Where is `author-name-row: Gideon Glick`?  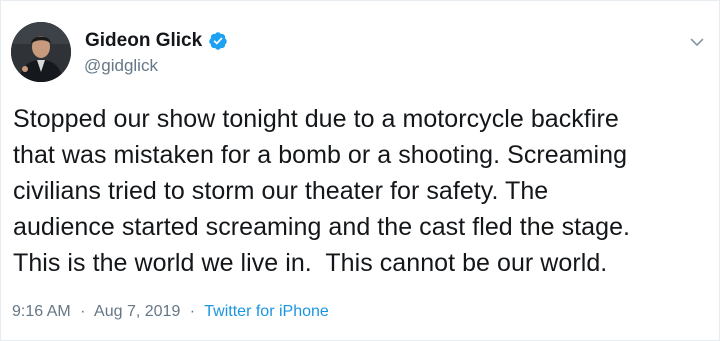 author-name-row: Gideon Glick is located at coordinates (156, 41).